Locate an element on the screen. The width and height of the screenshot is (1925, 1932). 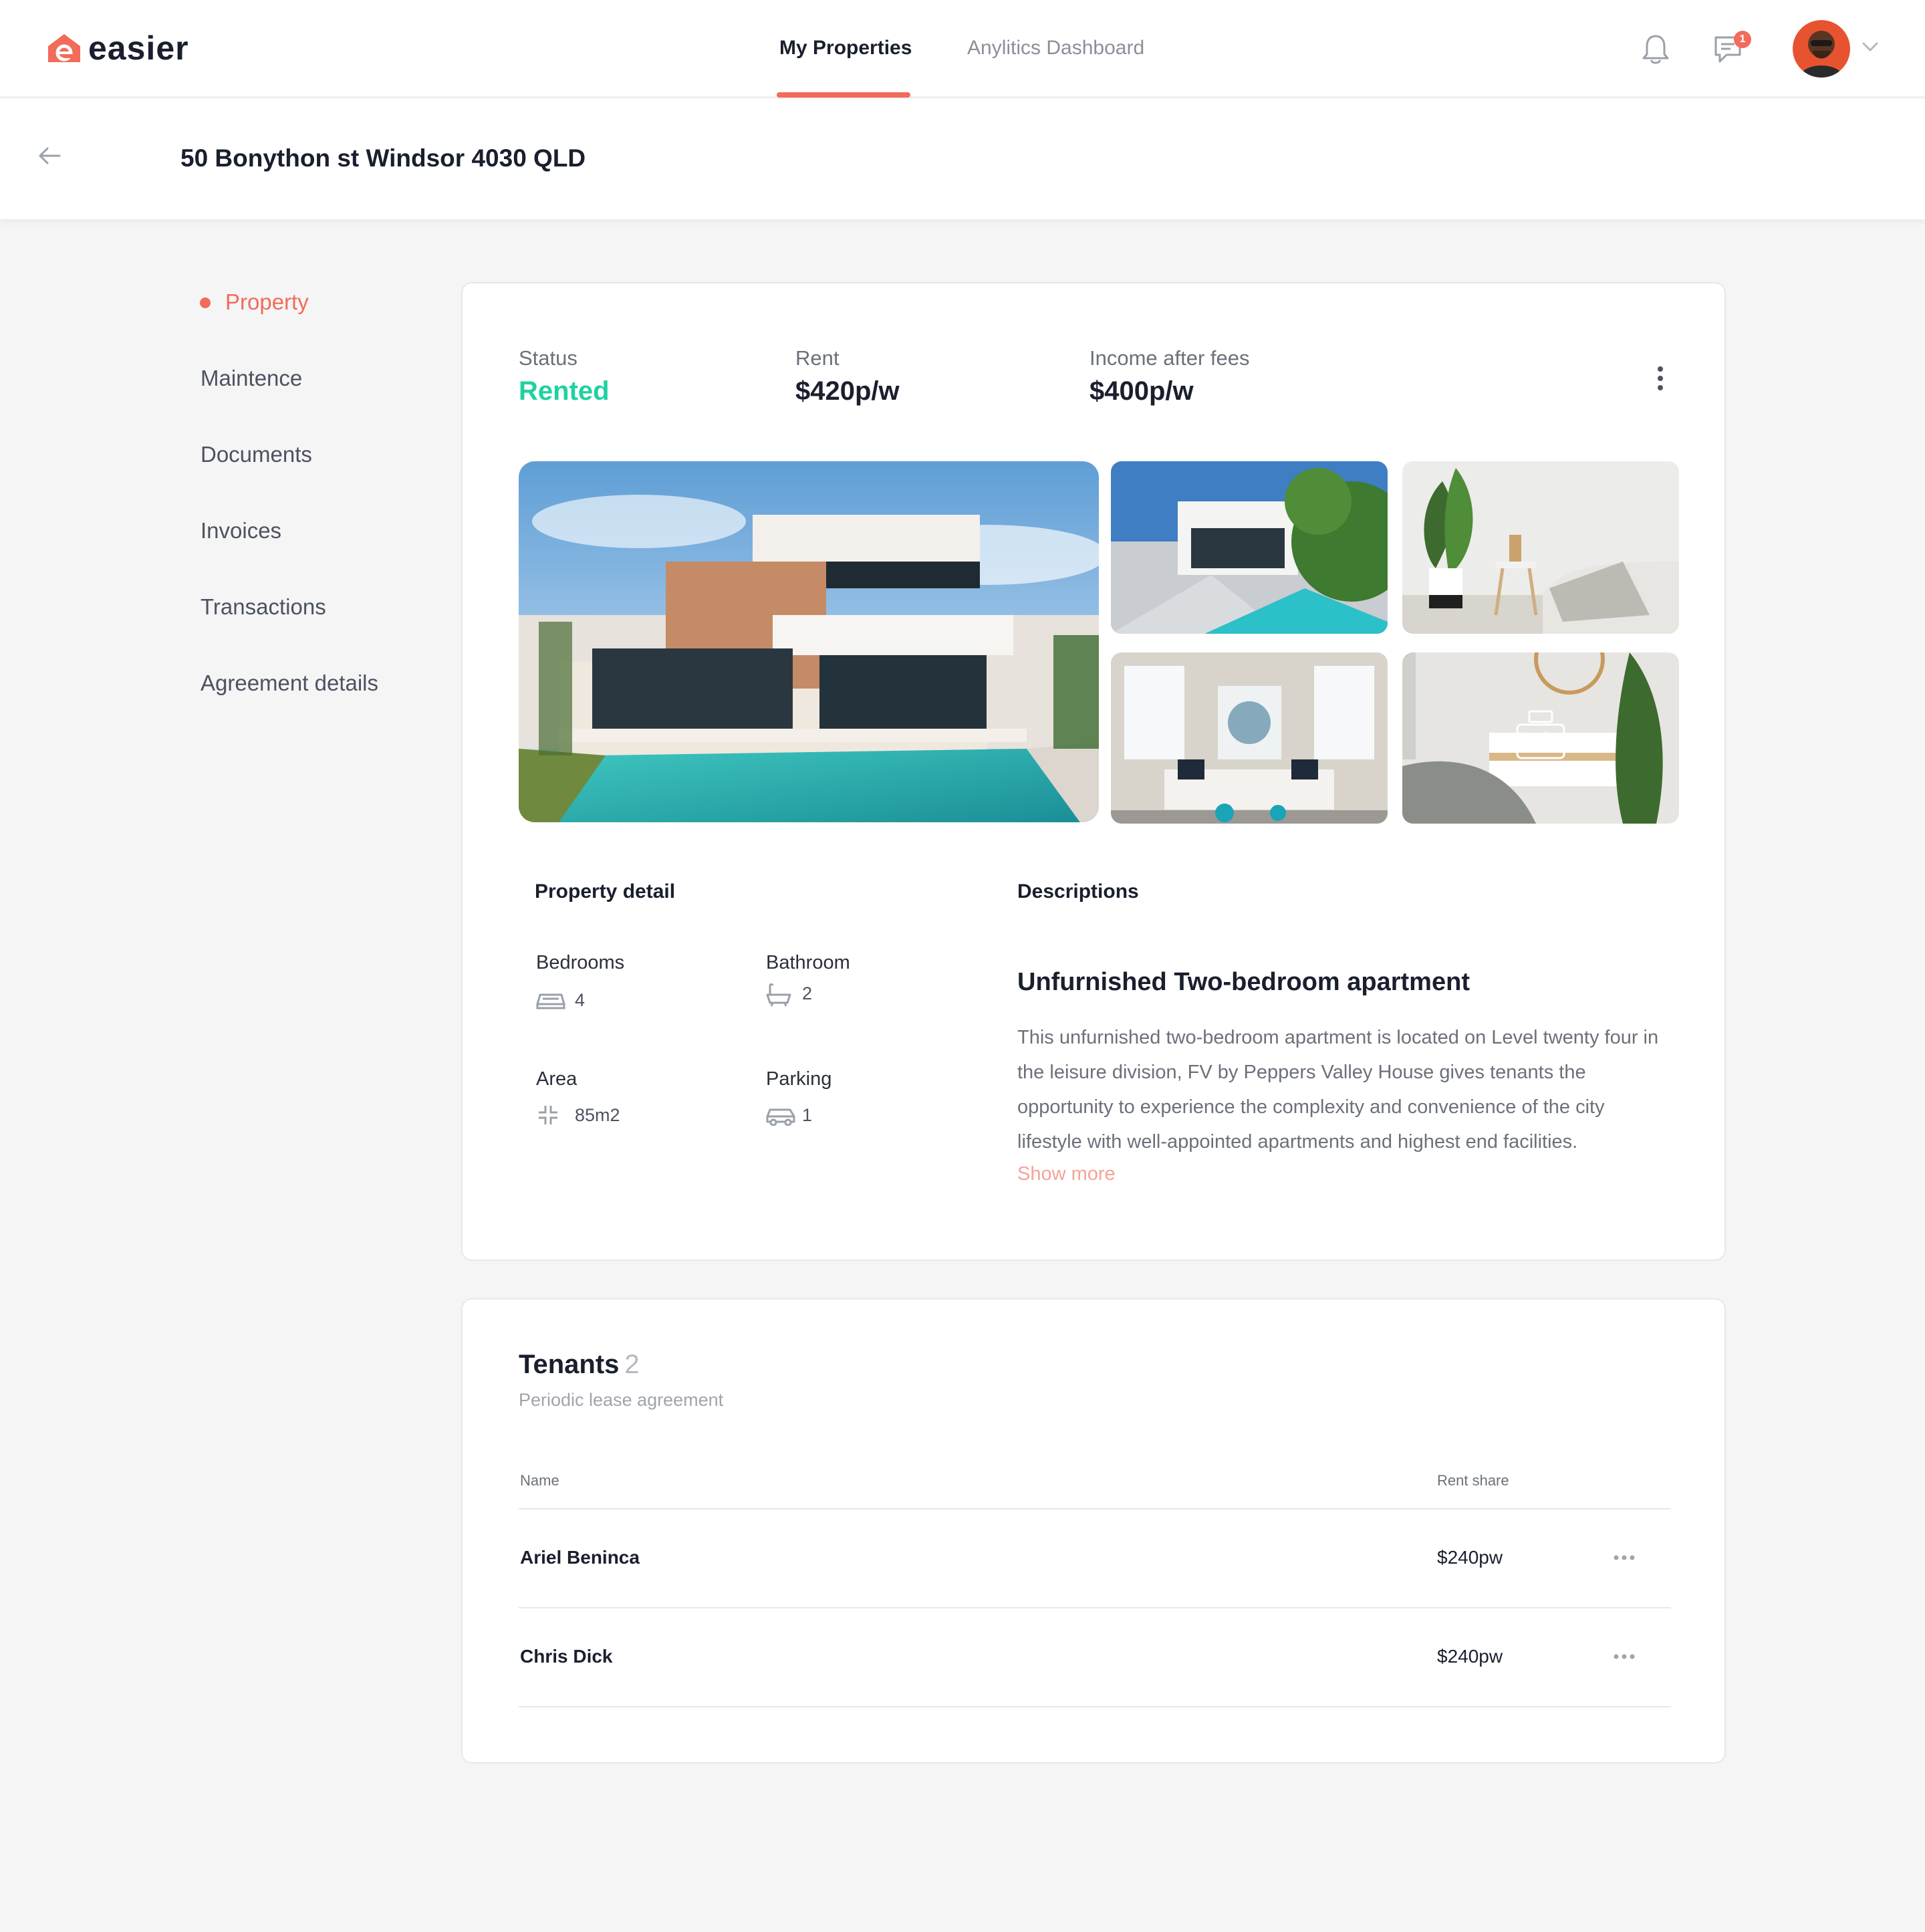
chevron-down-icon is located at coordinates (1870, 46).